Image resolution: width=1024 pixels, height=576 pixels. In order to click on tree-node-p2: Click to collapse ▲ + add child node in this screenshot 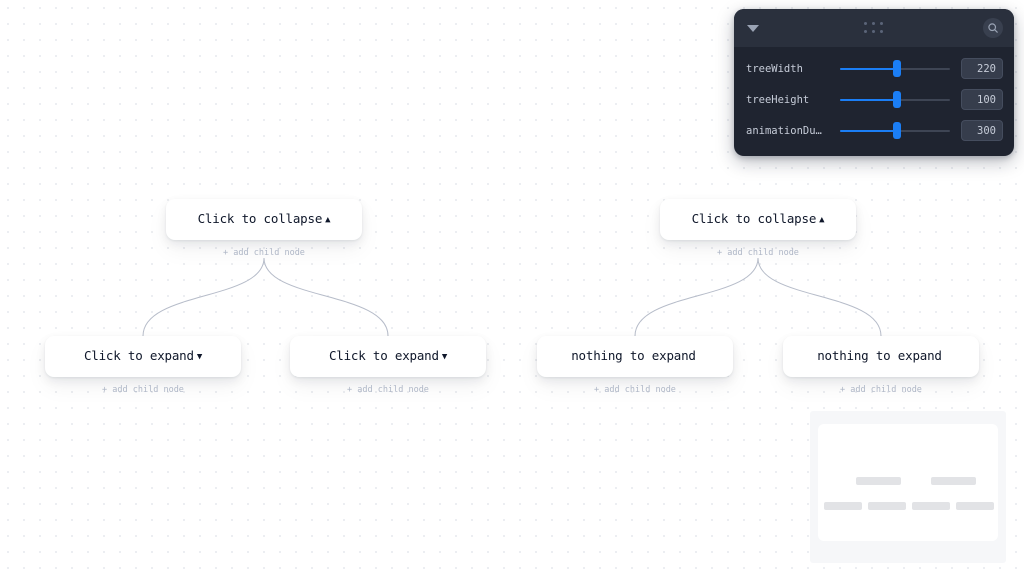, I will do `click(758, 228)`.